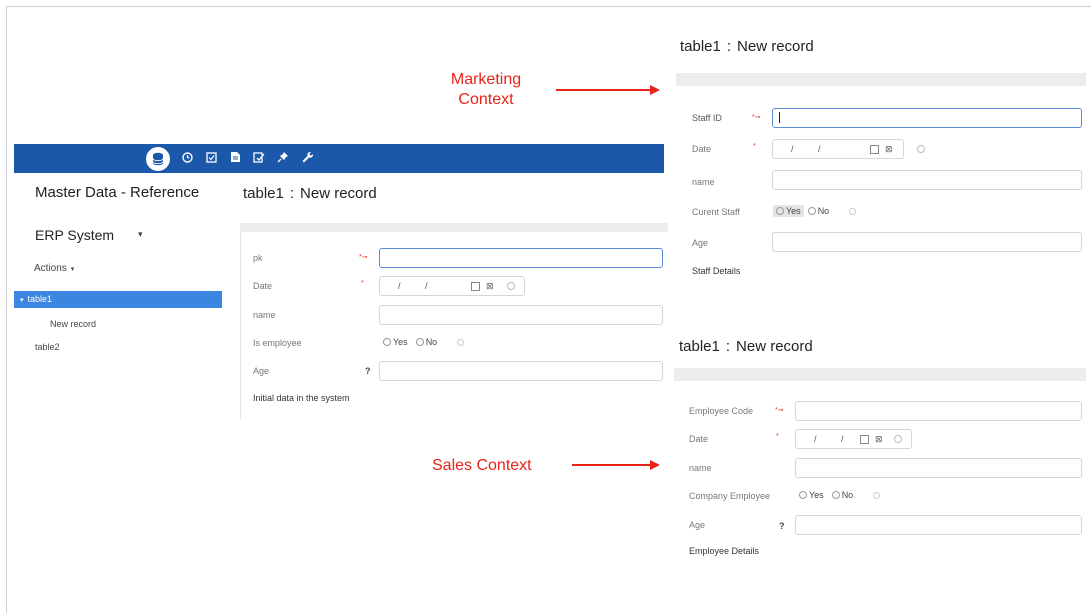  Describe the element at coordinates (54, 268) in the screenshot. I see `actions-menu: Actions ▾` at that location.